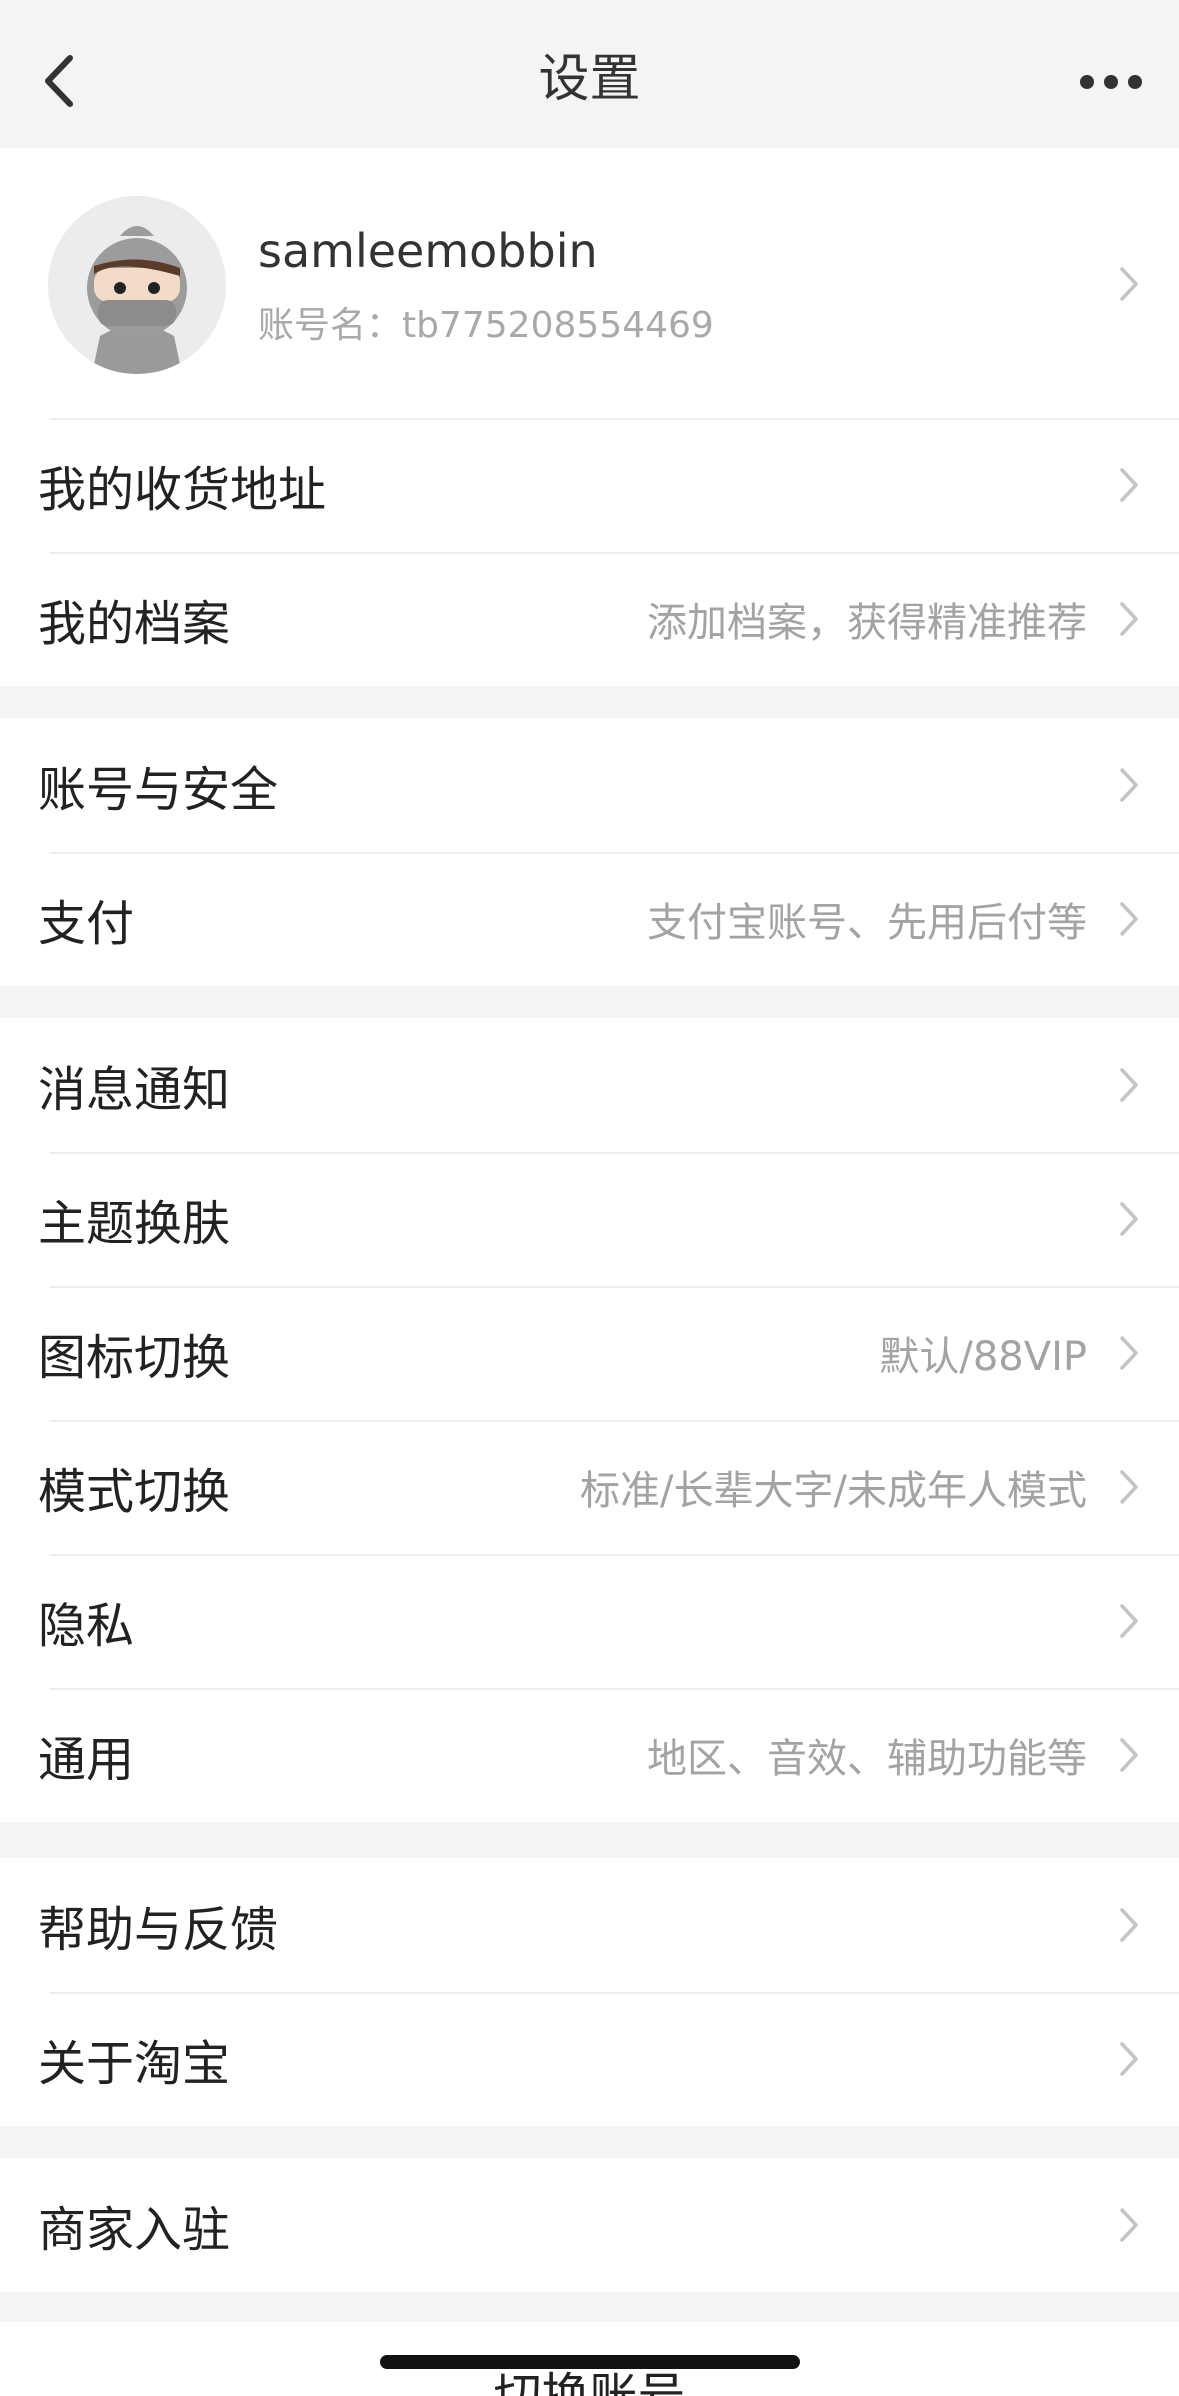 The image size is (1179, 2396). I want to click on account-group: 账号与安全 支付 支付宝账号、先用后付等, so click(589, 852).